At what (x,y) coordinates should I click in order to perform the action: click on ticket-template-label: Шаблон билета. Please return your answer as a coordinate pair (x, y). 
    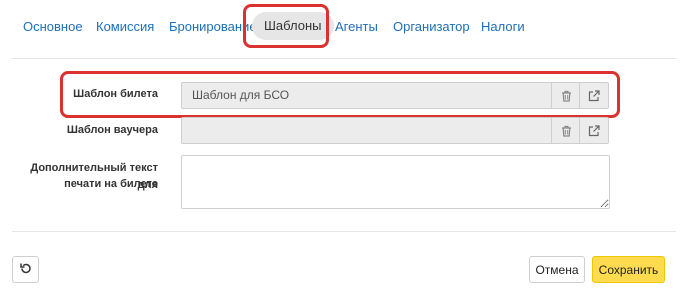
    Looking at the image, I should click on (115, 94).